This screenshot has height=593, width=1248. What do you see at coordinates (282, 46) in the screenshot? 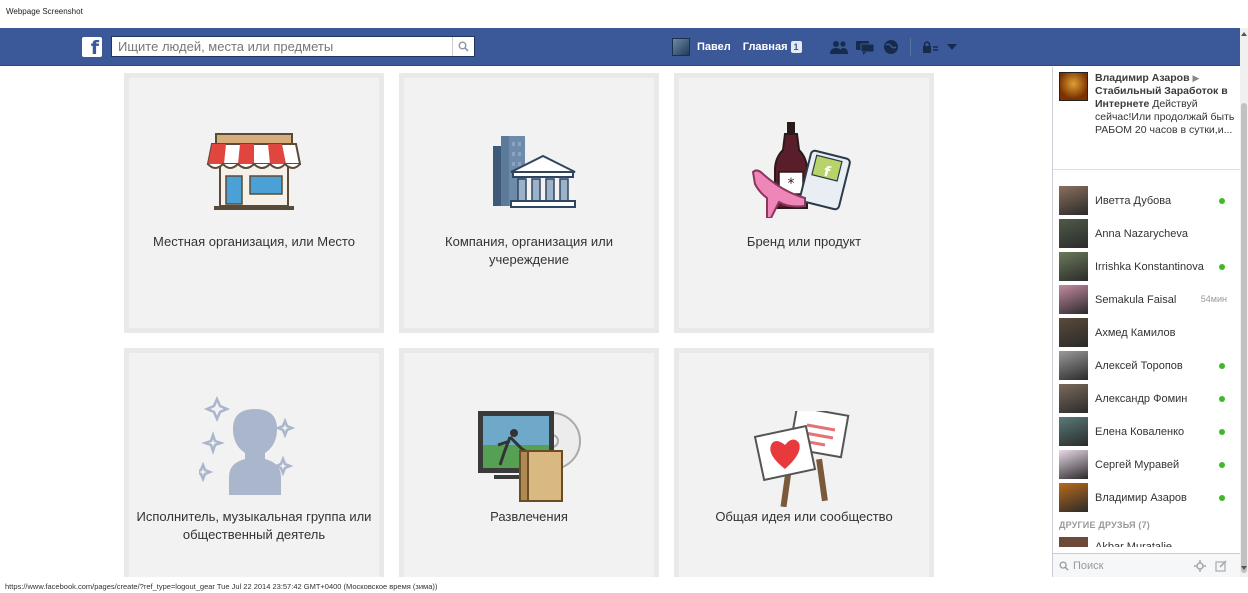
I see `search-input` at bounding box center [282, 46].